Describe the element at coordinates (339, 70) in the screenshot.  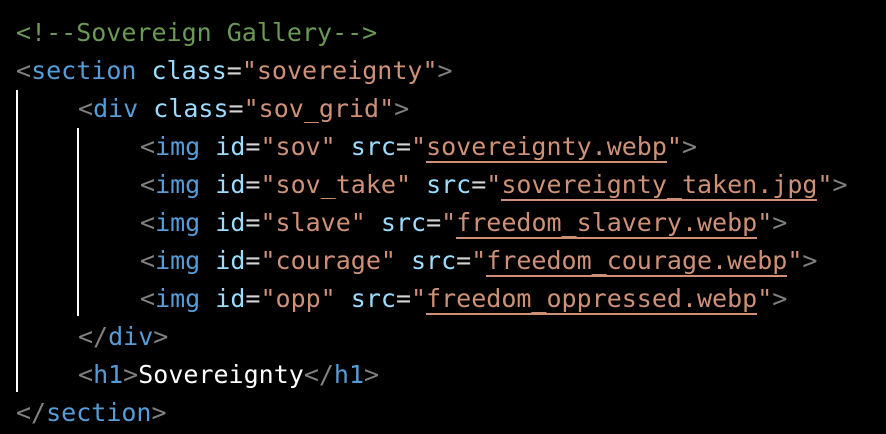
I see `attr-value: sovereignty` at that location.